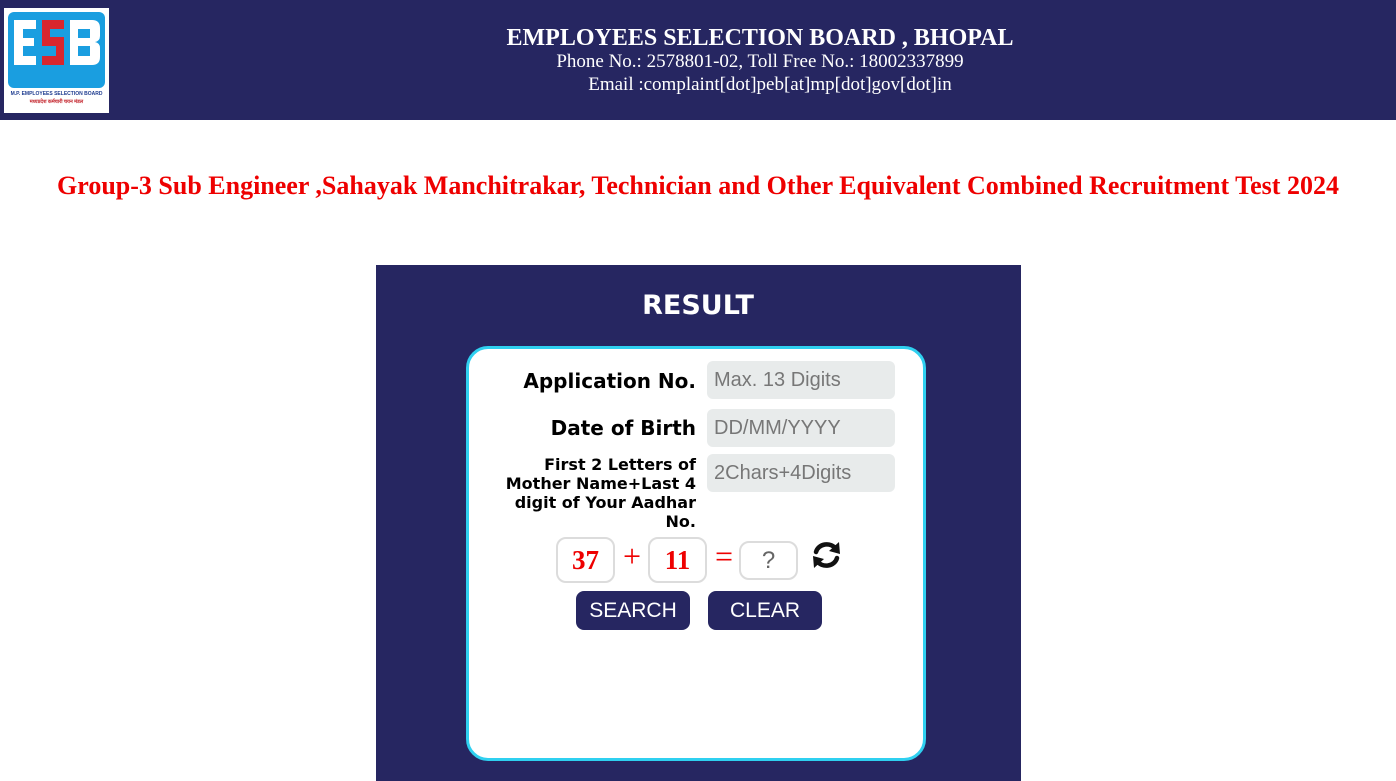 The width and height of the screenshot is (1396, 781). What do you see at coordinates (760, 38) in the screenshot?
I see `org-name: EMPLOYEES SELECTION BOARD , BHOPAL` at bounding box center [760, 38].